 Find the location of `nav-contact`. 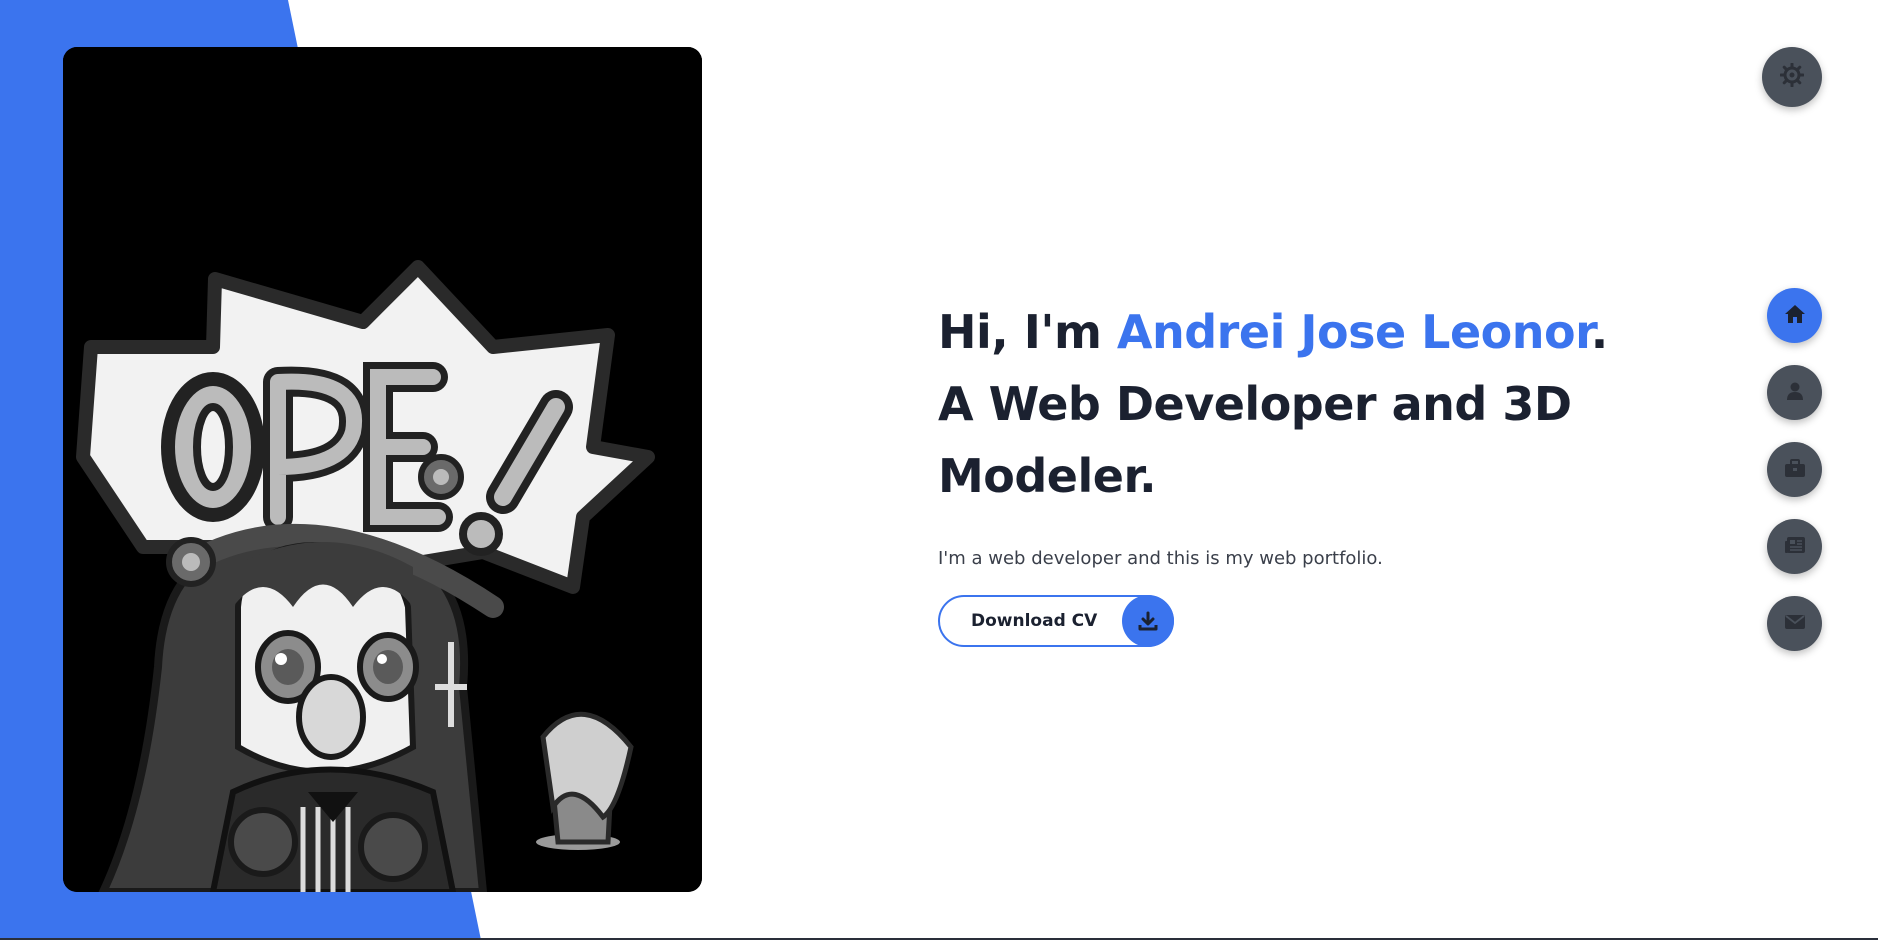

nav-contact is located at coordinates (1794, 623).